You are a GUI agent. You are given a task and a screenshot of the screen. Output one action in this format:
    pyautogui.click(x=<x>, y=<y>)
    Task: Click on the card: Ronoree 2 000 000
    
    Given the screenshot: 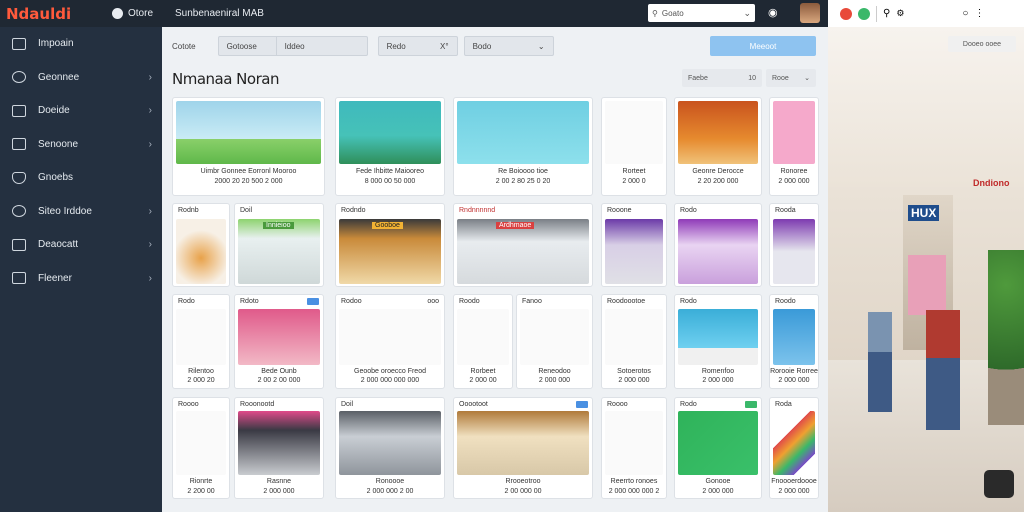 What is the action you would take?
    pyautogui.click(x=794, y=146)
    